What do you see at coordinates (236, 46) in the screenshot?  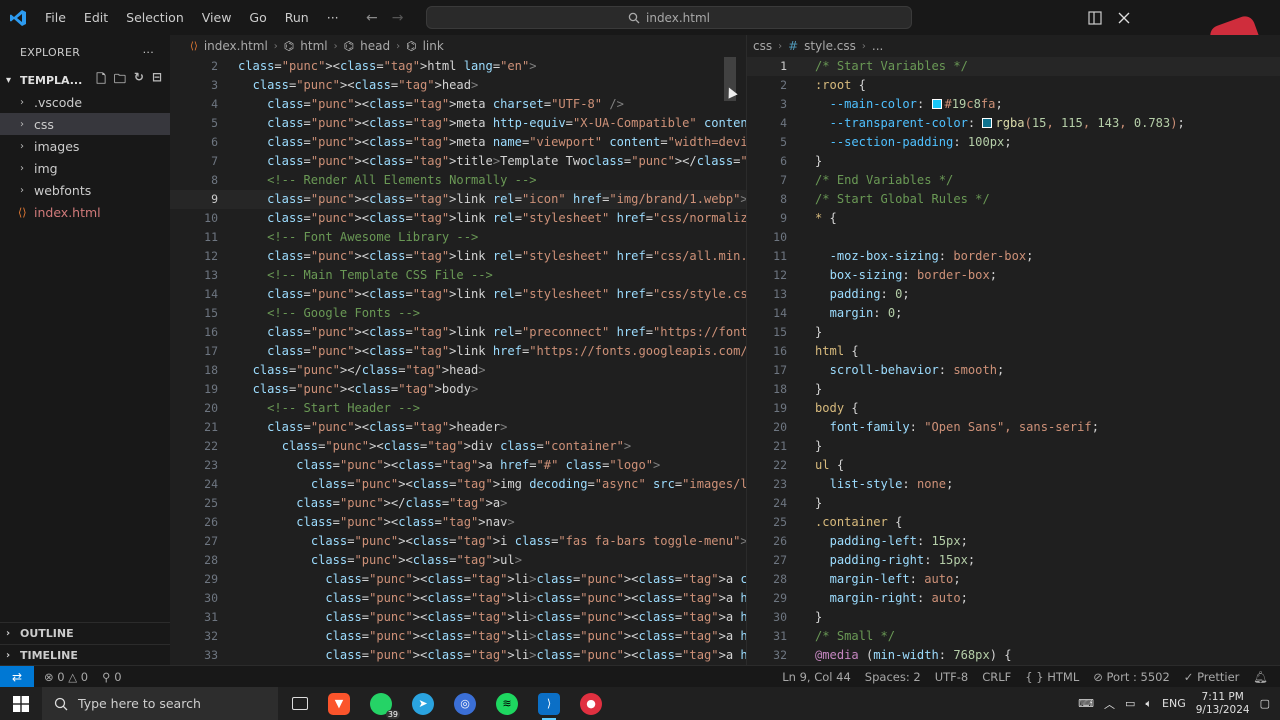 I see `breadcrumb-item: index.html` at bounding box center [236, 46].